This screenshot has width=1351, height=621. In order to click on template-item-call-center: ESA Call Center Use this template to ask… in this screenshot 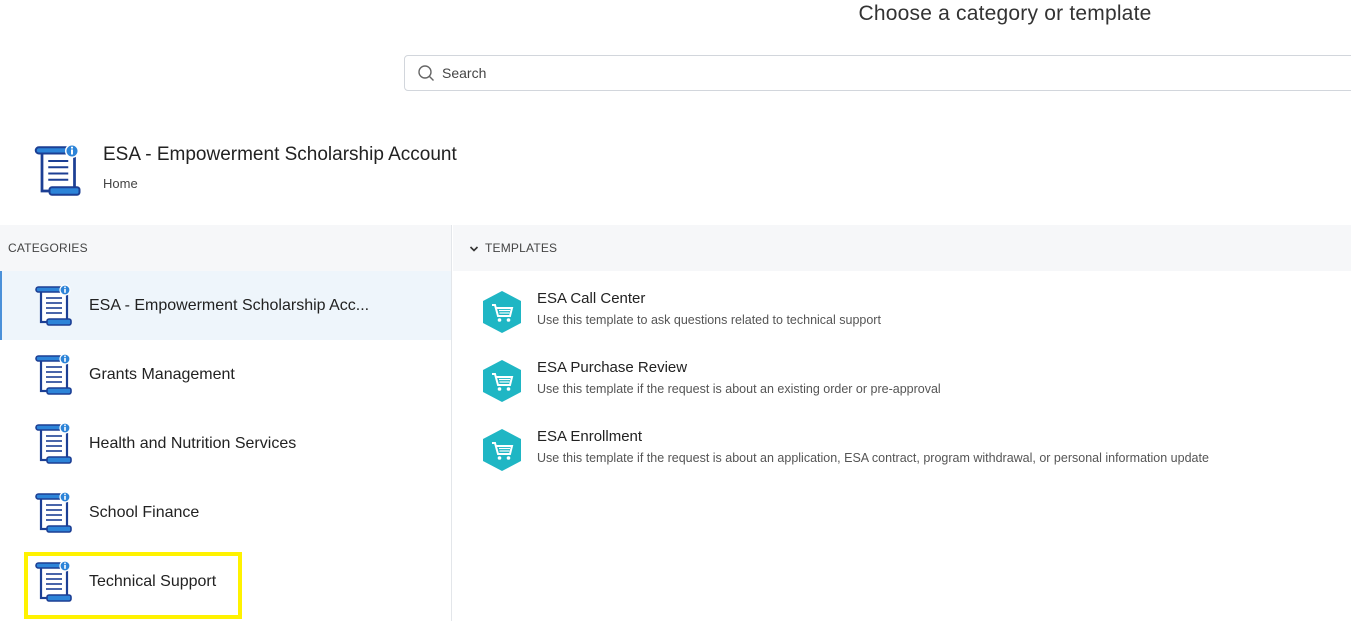, I will do `click(902, 305)`.